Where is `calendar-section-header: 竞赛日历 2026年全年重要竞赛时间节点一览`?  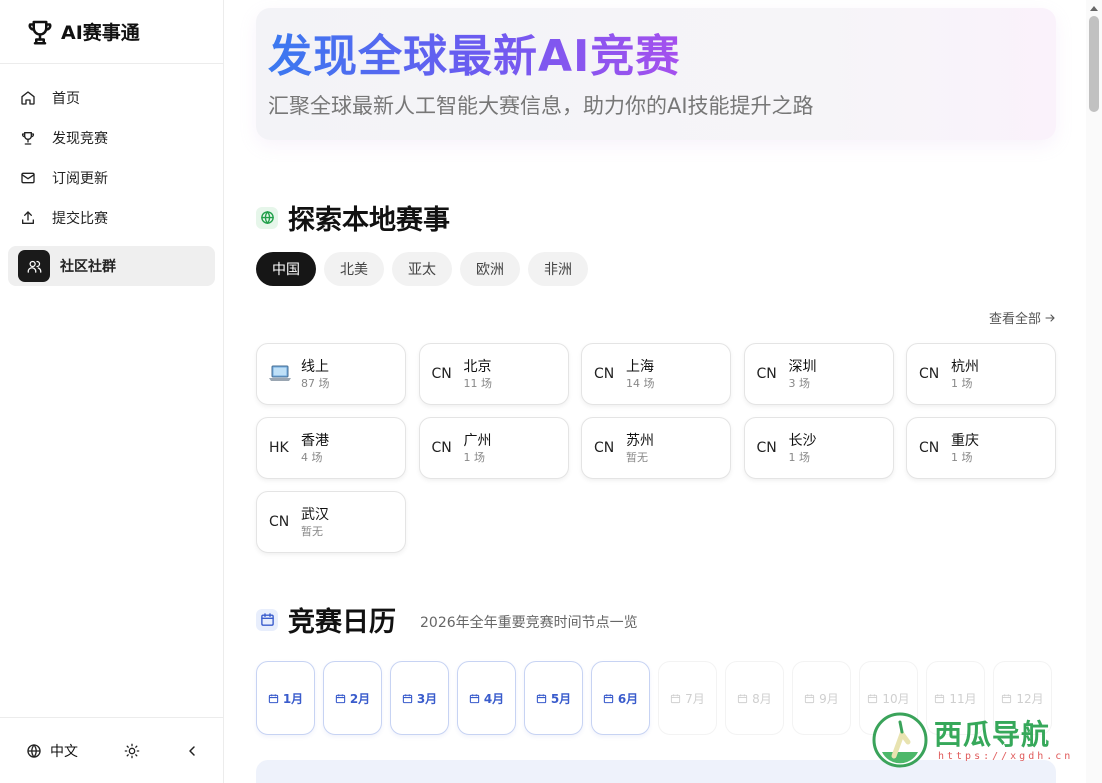
calendar-section-header: 竞赛日历 2026年全年重要竞赛时间节点一览 is located at coordinates (447, 619).